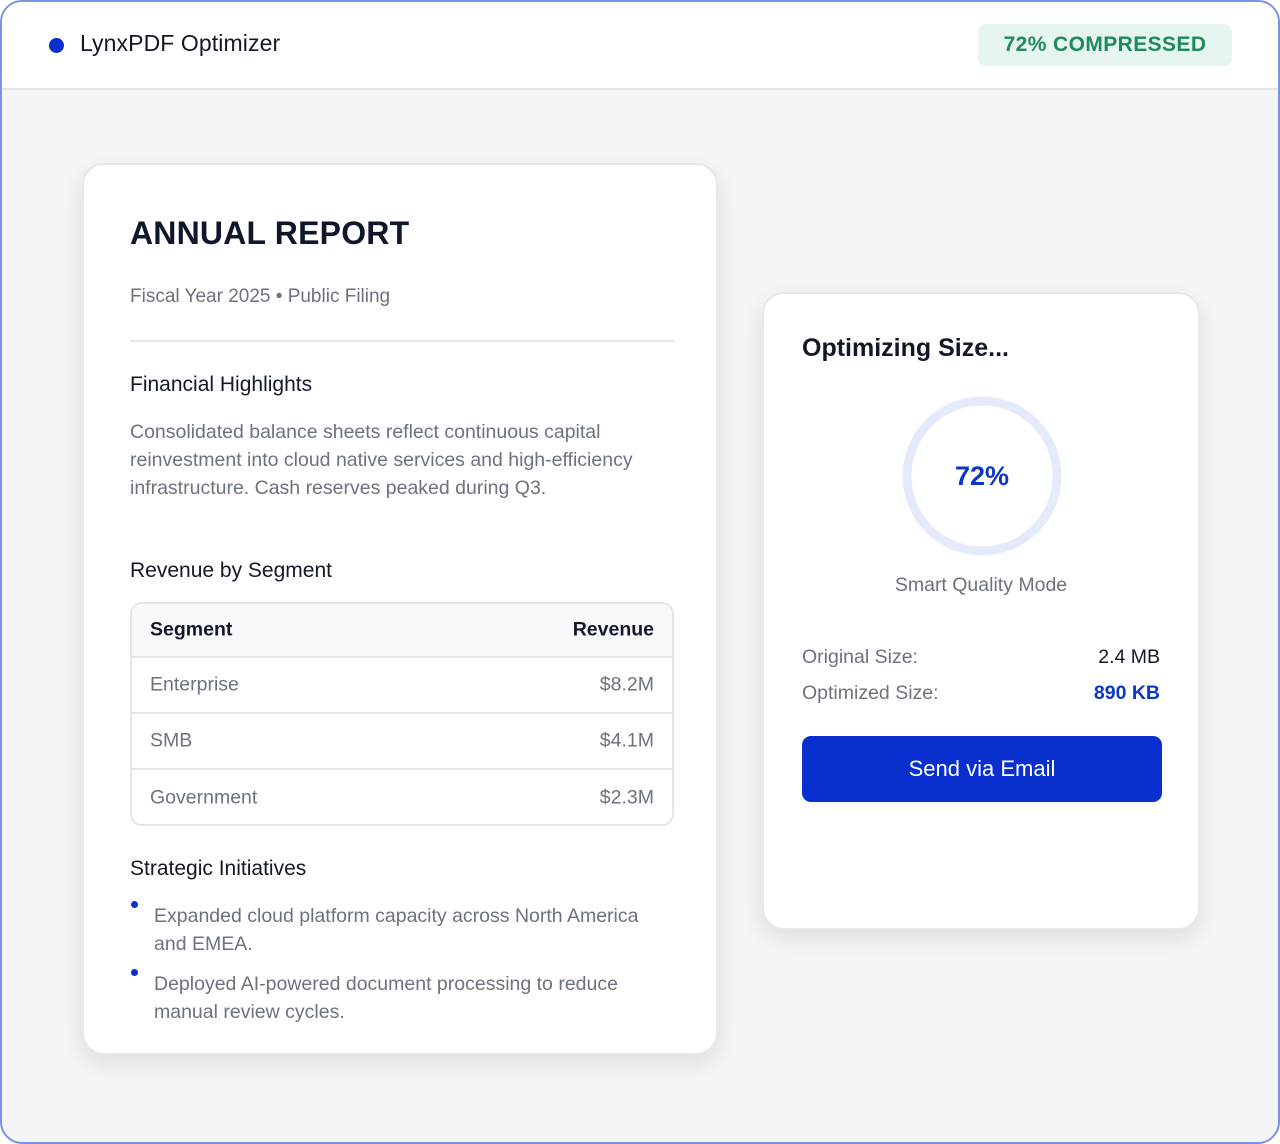 The width and height of the screenshot is (1280, 1144). I want to click on document-title: ANNUAL REPORT, so click(270, 233).